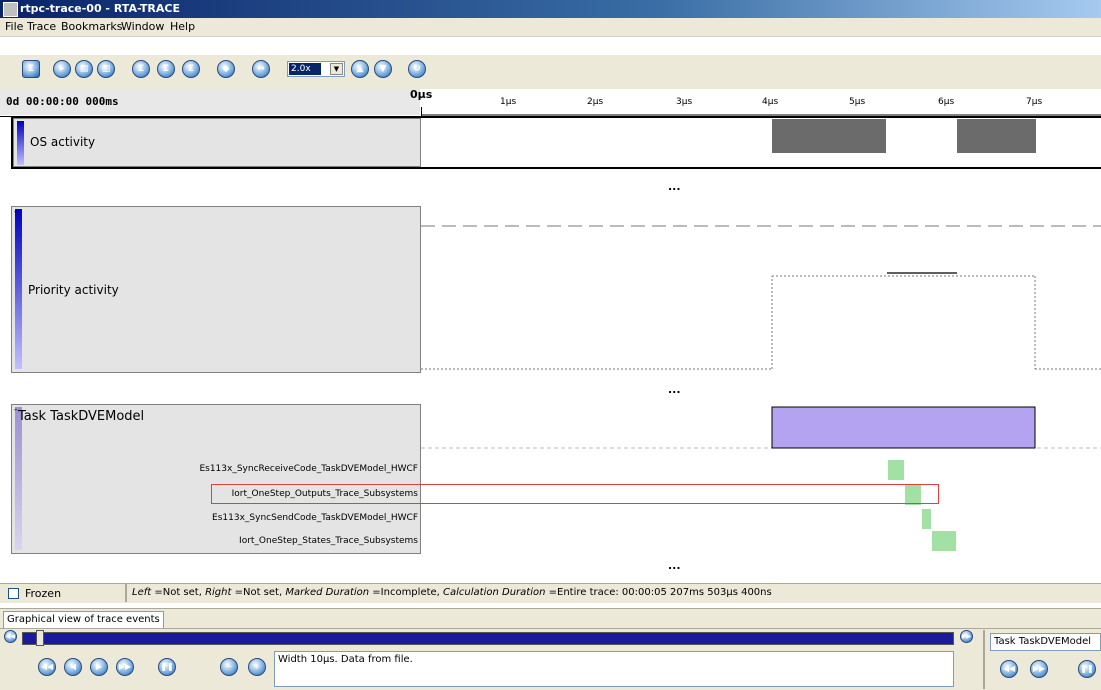  I want to click on highlight-box, so click(575, 494).